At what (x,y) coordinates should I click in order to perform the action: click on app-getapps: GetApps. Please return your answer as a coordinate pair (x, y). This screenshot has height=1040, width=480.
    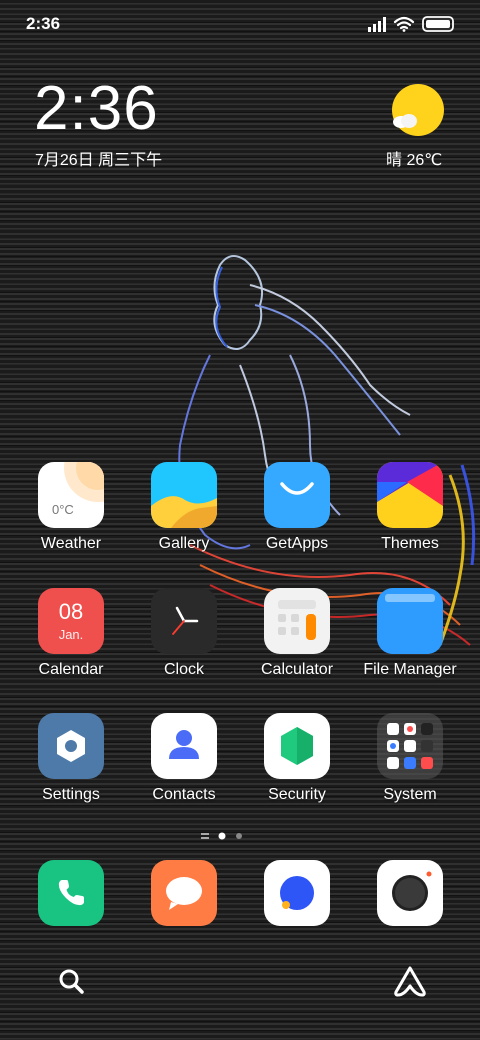
    Looking at the image, I should click on (297, 518).